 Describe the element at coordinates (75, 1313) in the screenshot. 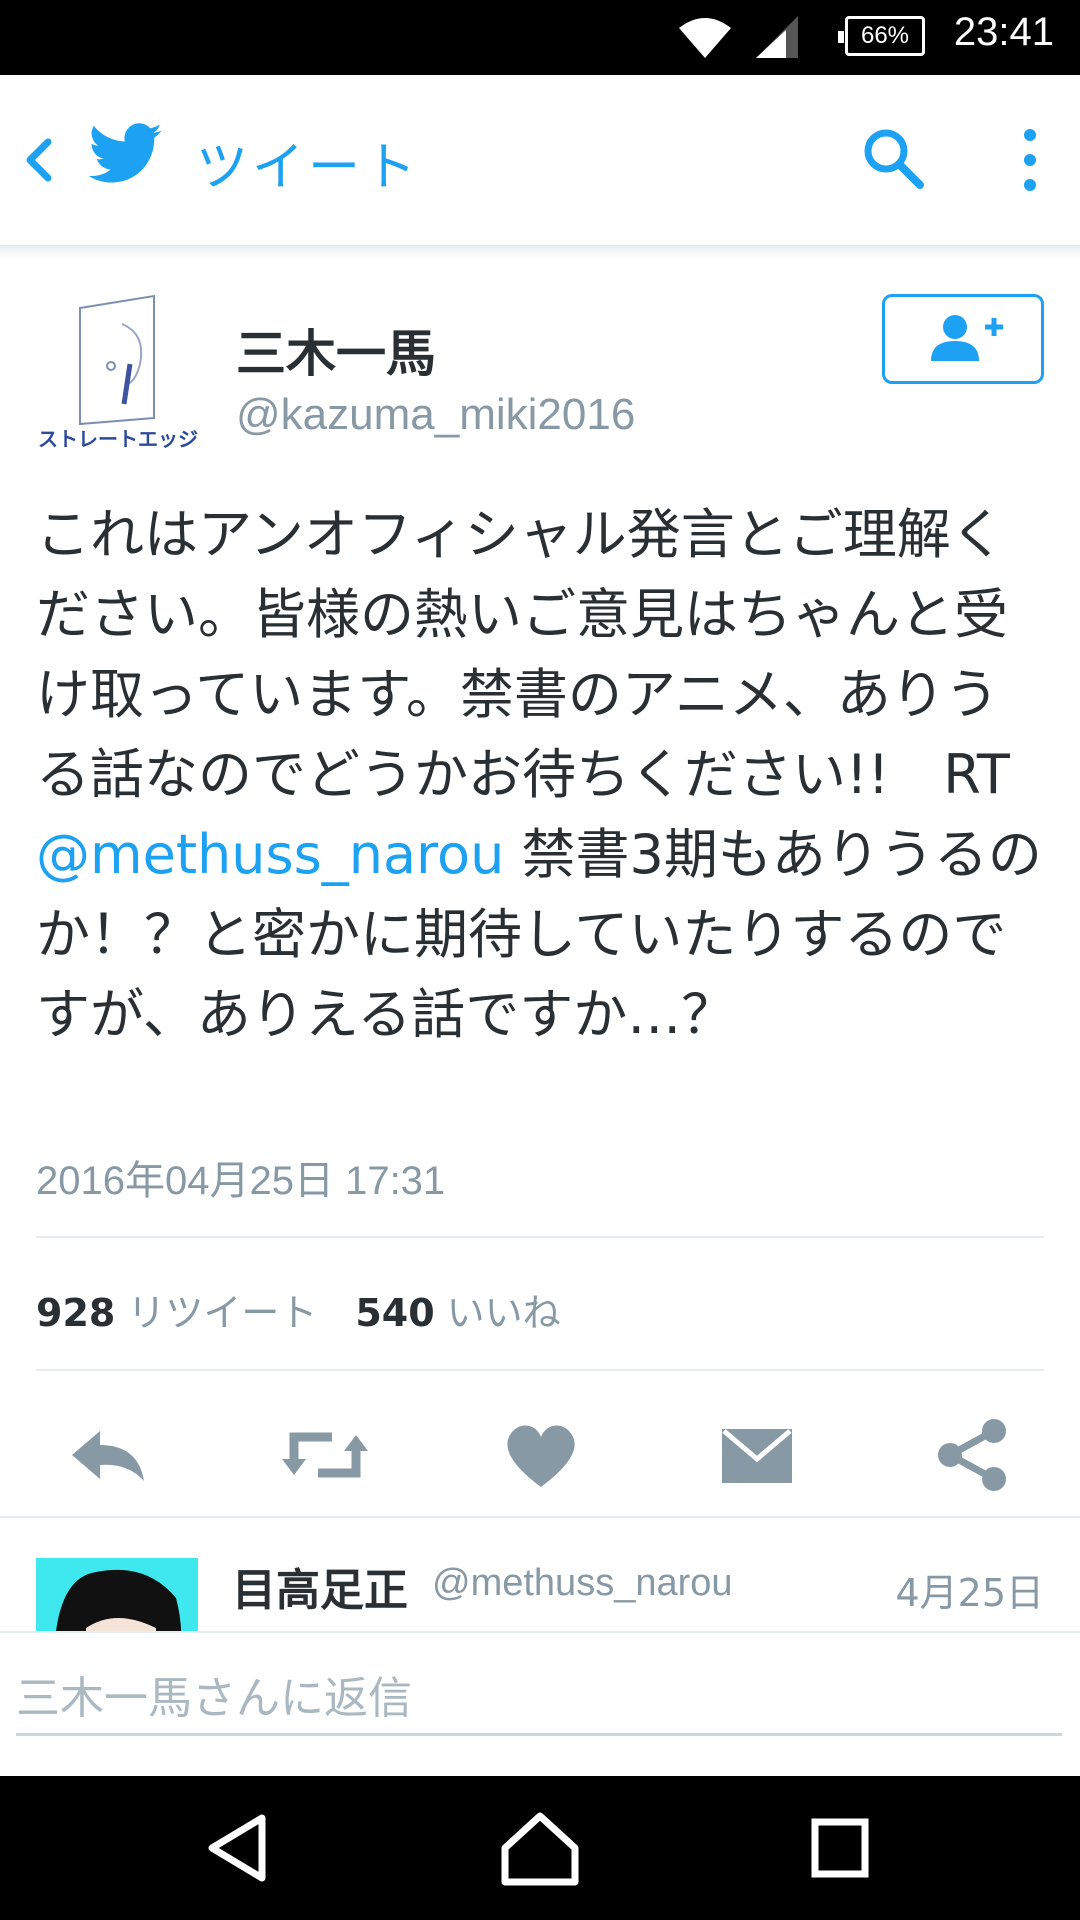

I see `retweet-count: 928` at that location.